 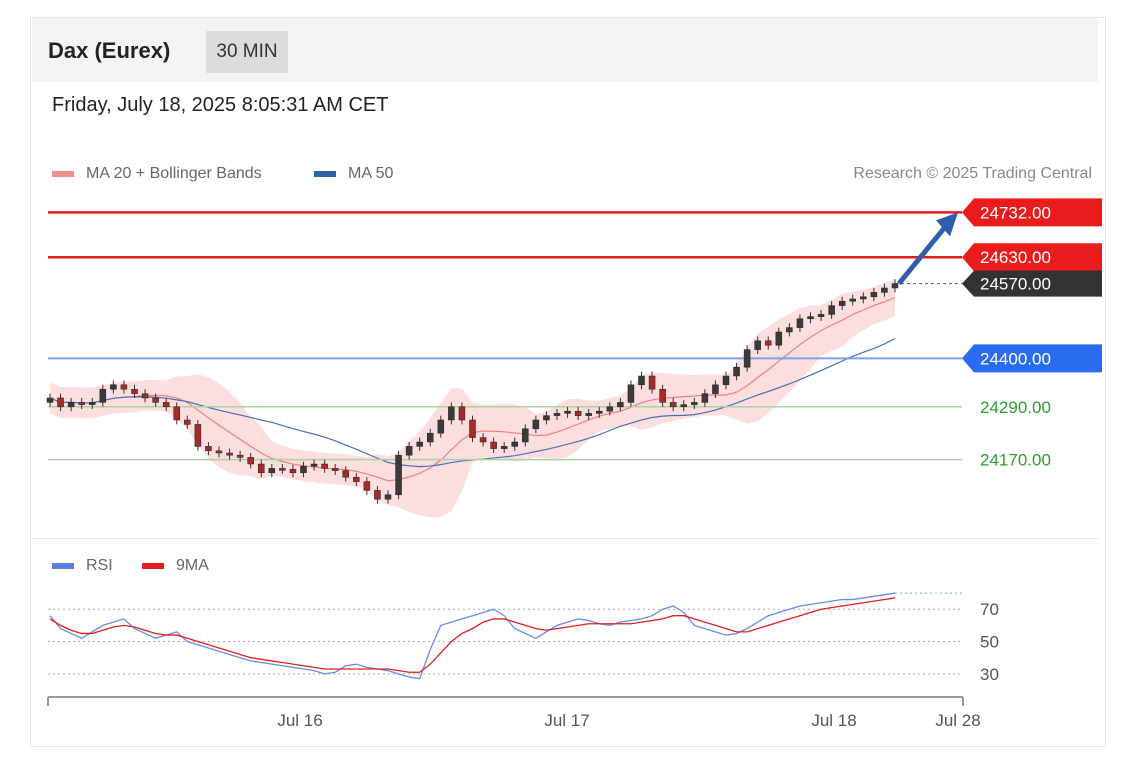 I want to click on level-label-3: 24400.00, so click(x=1015, y=358).